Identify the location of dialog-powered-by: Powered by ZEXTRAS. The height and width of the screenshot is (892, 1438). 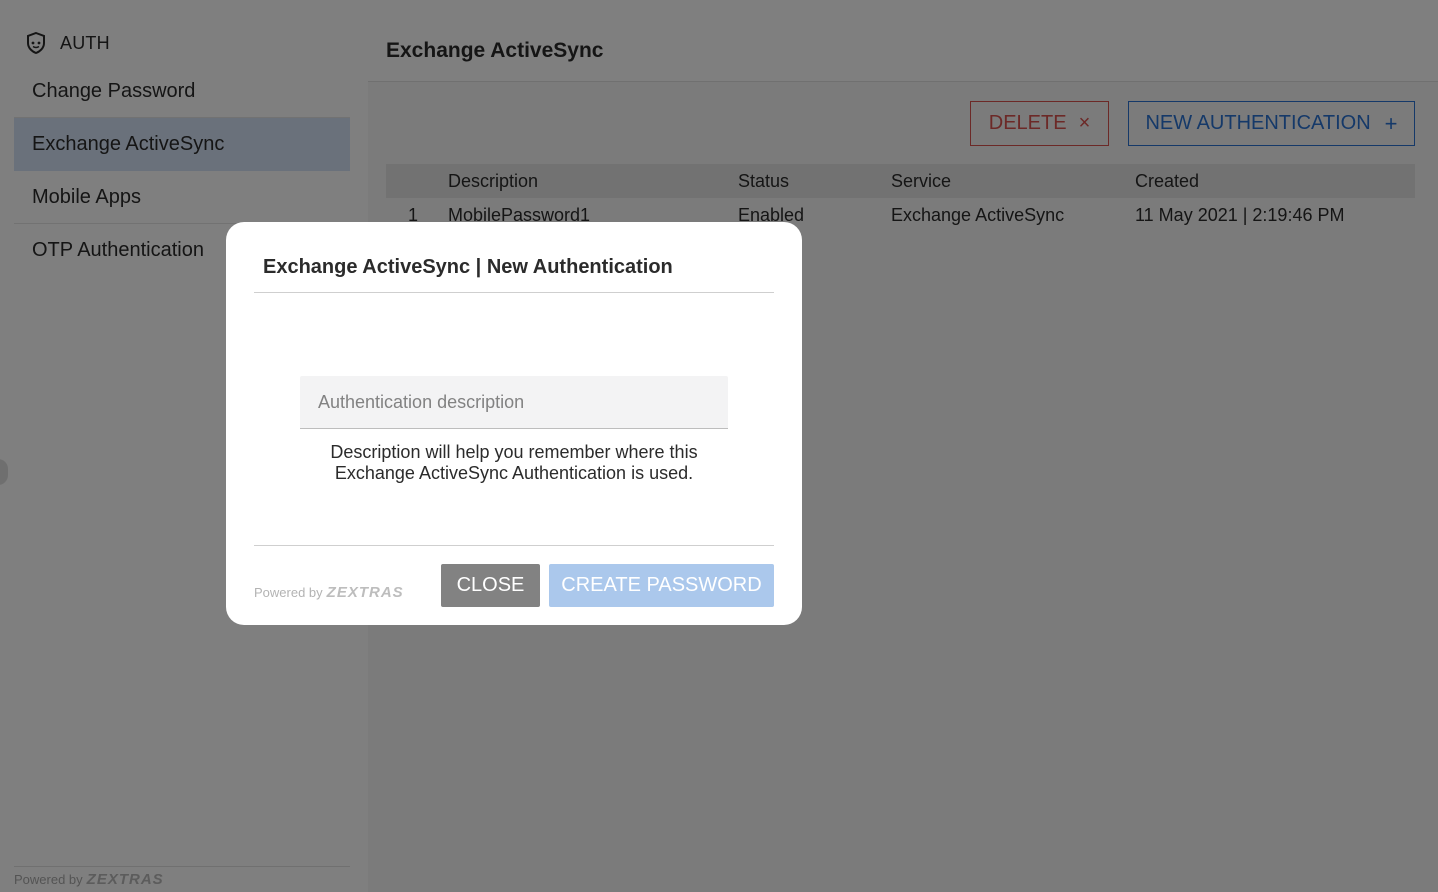
(329, 592).